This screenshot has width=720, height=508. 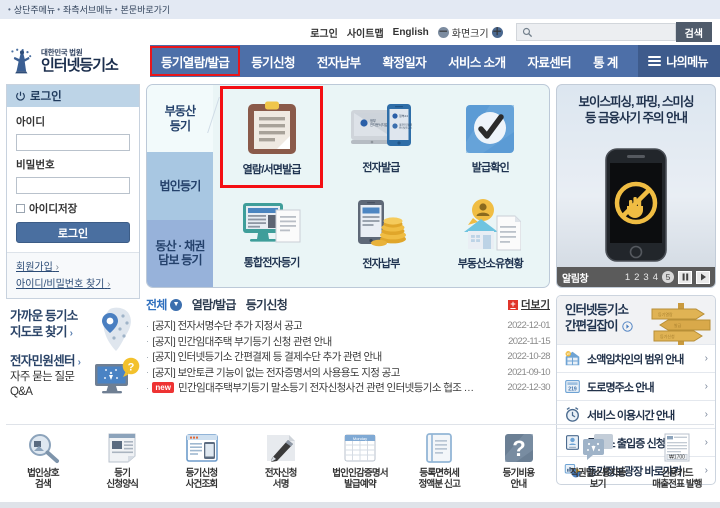 I want to click on nav-item-data-center: 자료센터, so click(x=549, y=61).